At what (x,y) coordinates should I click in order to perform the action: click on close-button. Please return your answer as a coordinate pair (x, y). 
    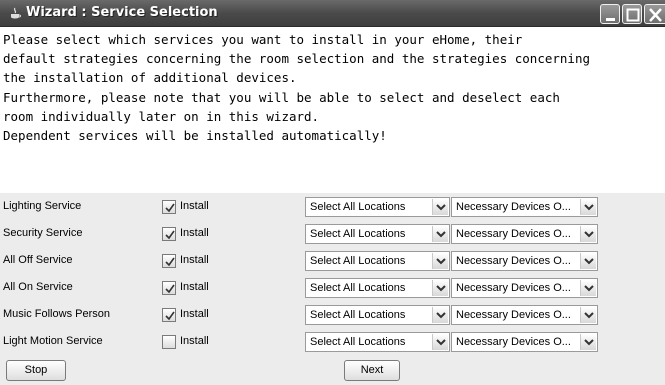
    Looking at the image, I should click on (654, 14).